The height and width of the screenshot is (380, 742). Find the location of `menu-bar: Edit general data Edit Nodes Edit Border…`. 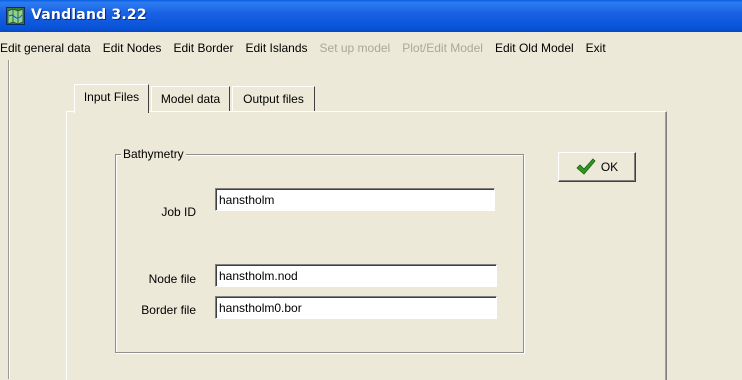

menu-bar: Edit general data Edit Nodes Edit Border… is located at coordinates (371, 48).